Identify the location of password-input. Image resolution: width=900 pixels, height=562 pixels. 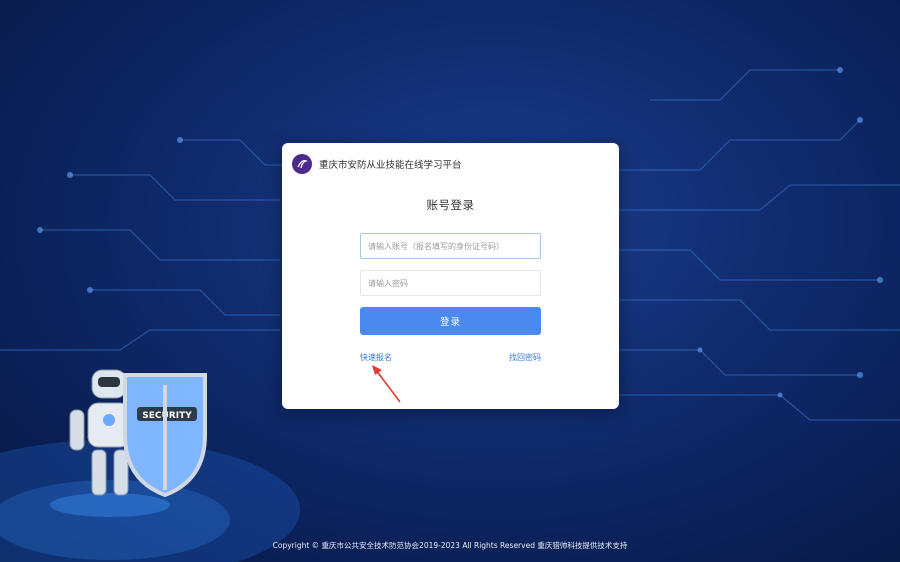
(450, 283).